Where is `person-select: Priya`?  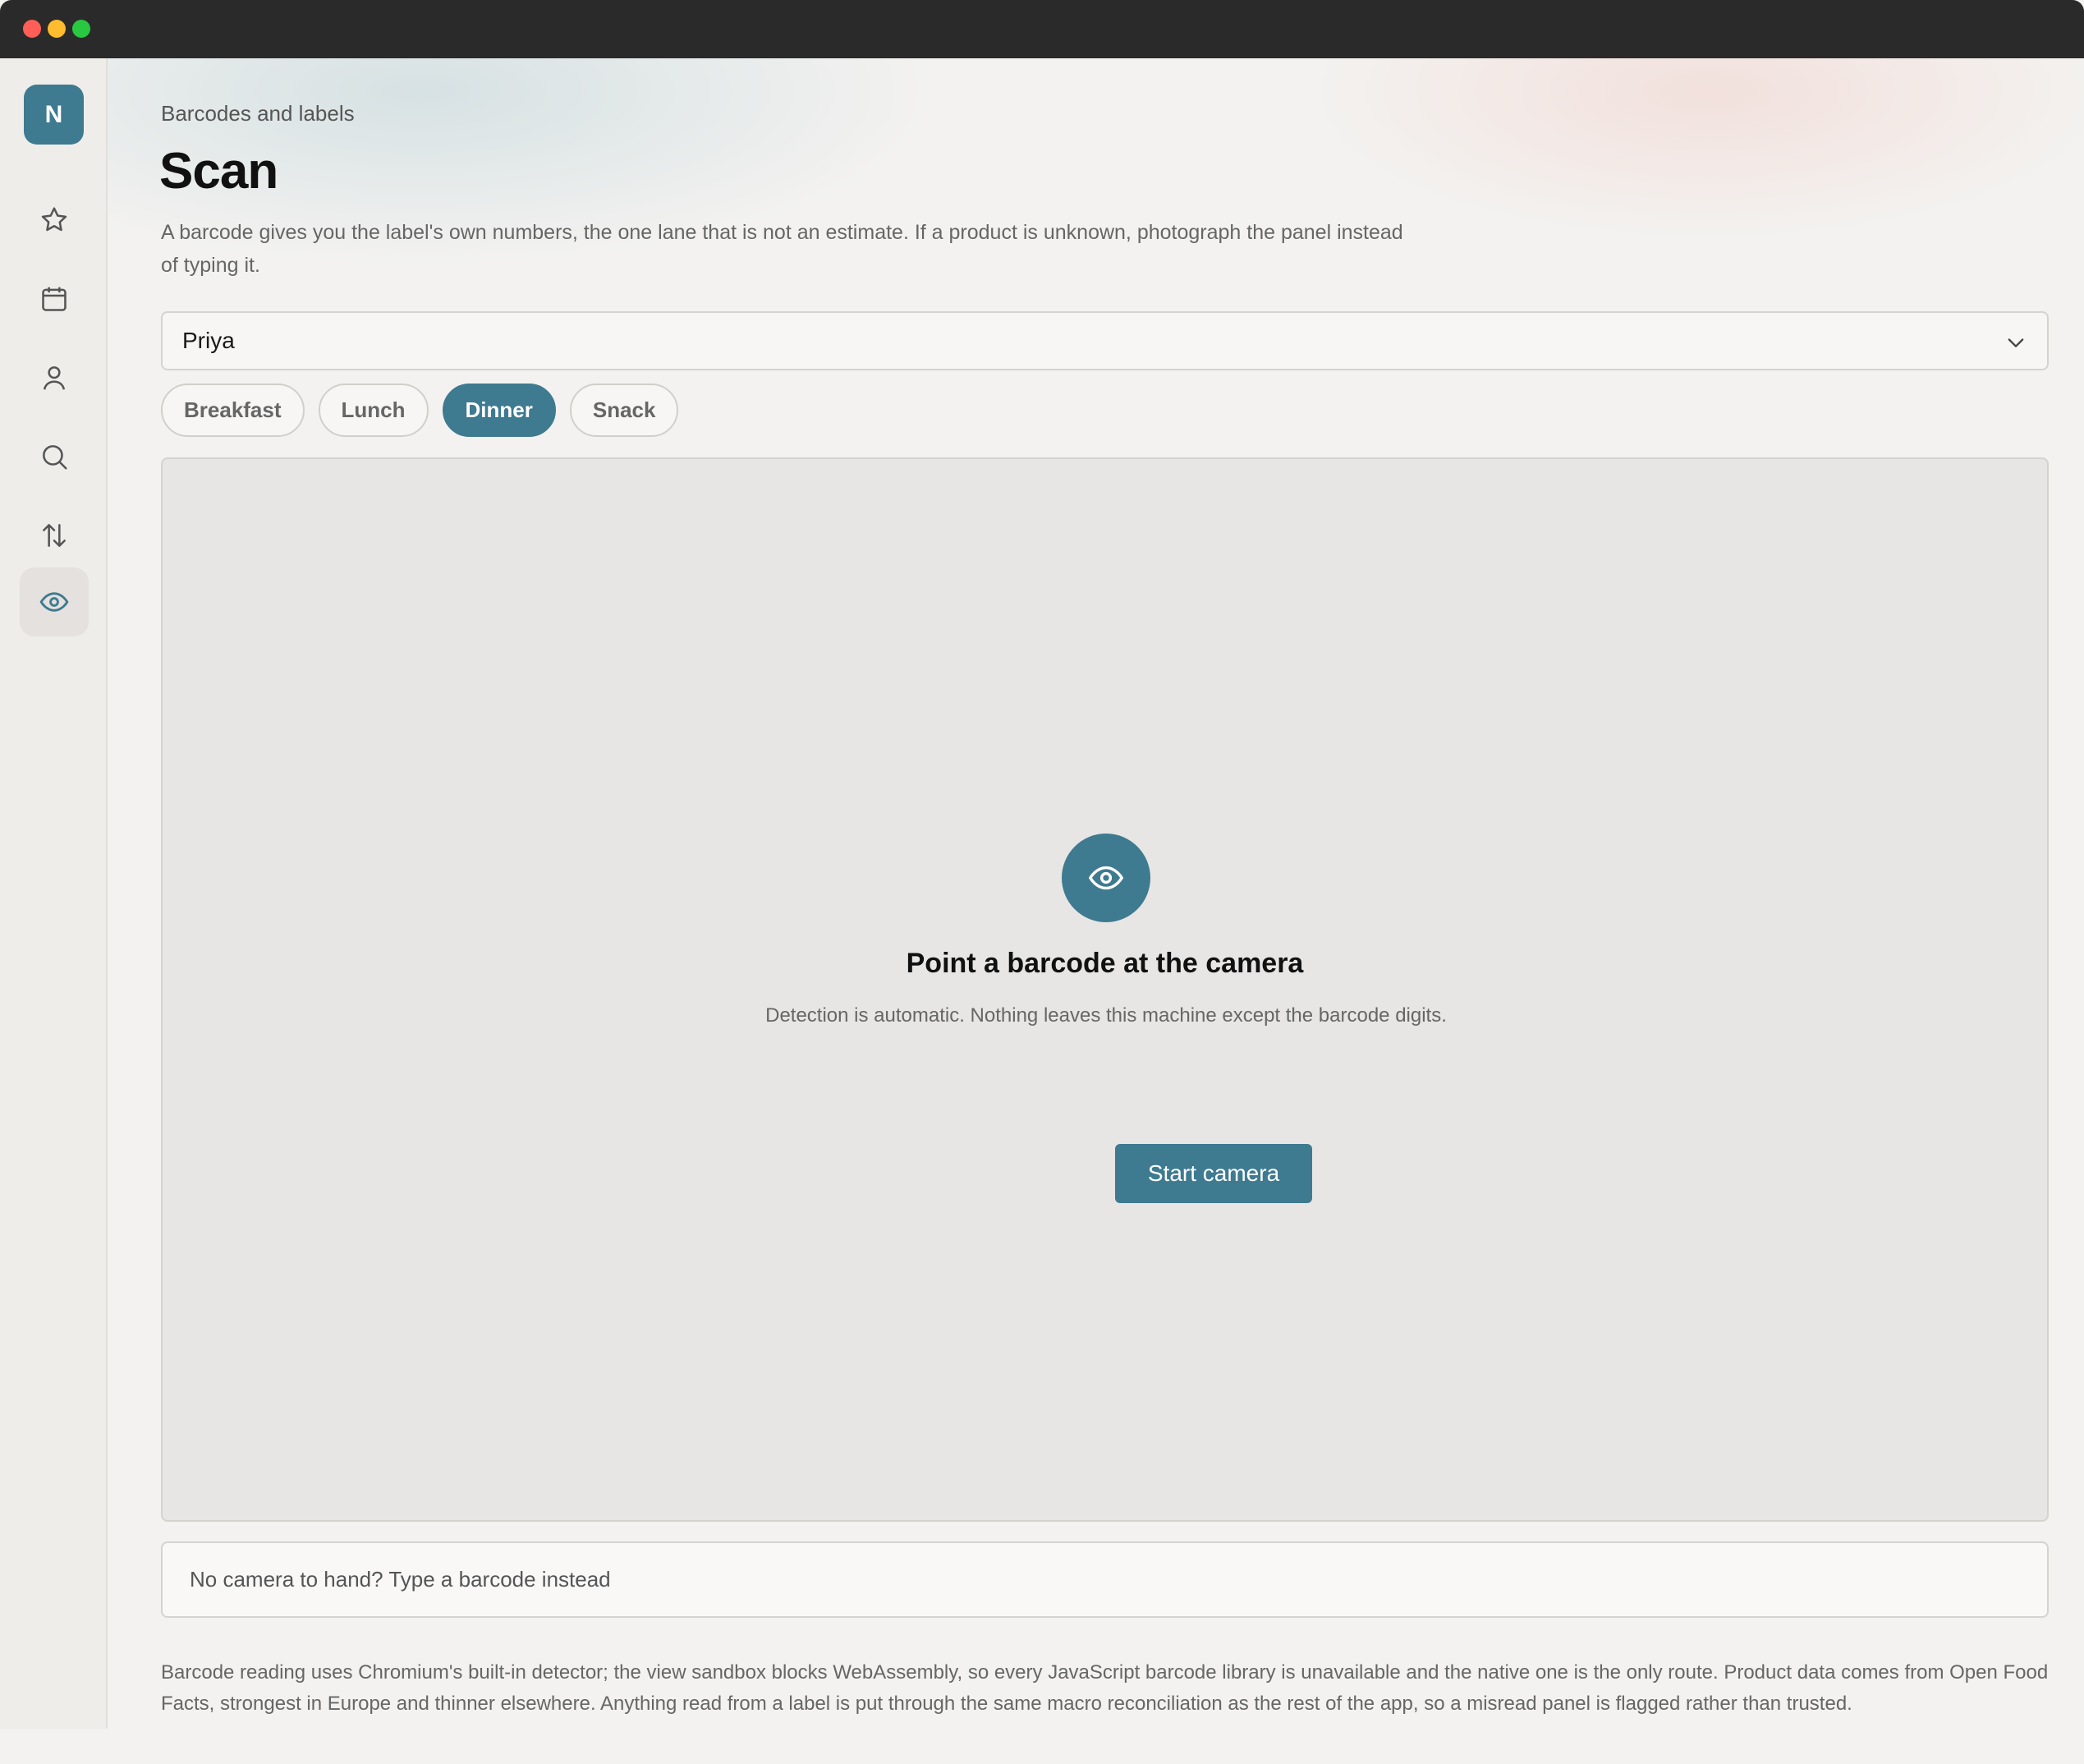
person-select: Priya is located at coordinates (1105, 340).